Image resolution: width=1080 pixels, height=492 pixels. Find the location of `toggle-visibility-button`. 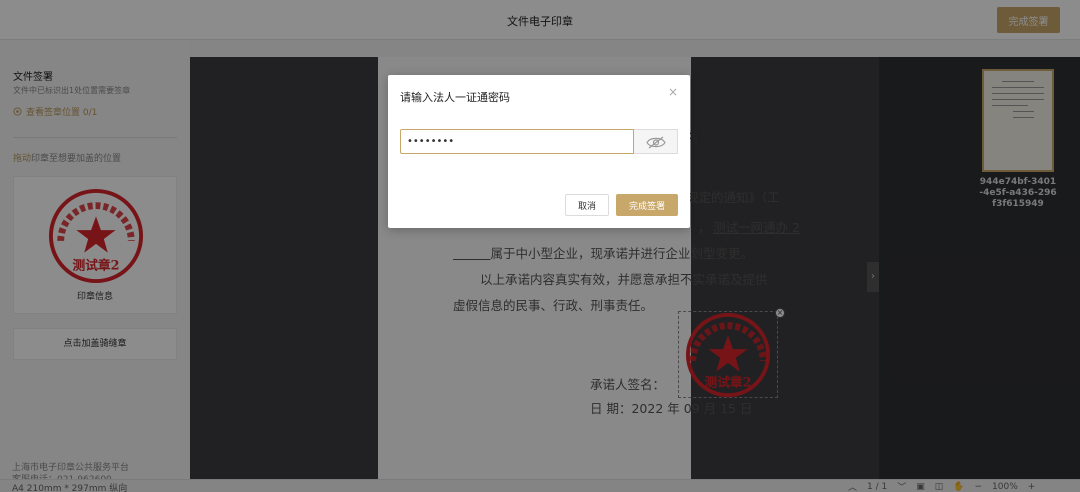

toggle-visibility-button is located at coordinates (656, 141).